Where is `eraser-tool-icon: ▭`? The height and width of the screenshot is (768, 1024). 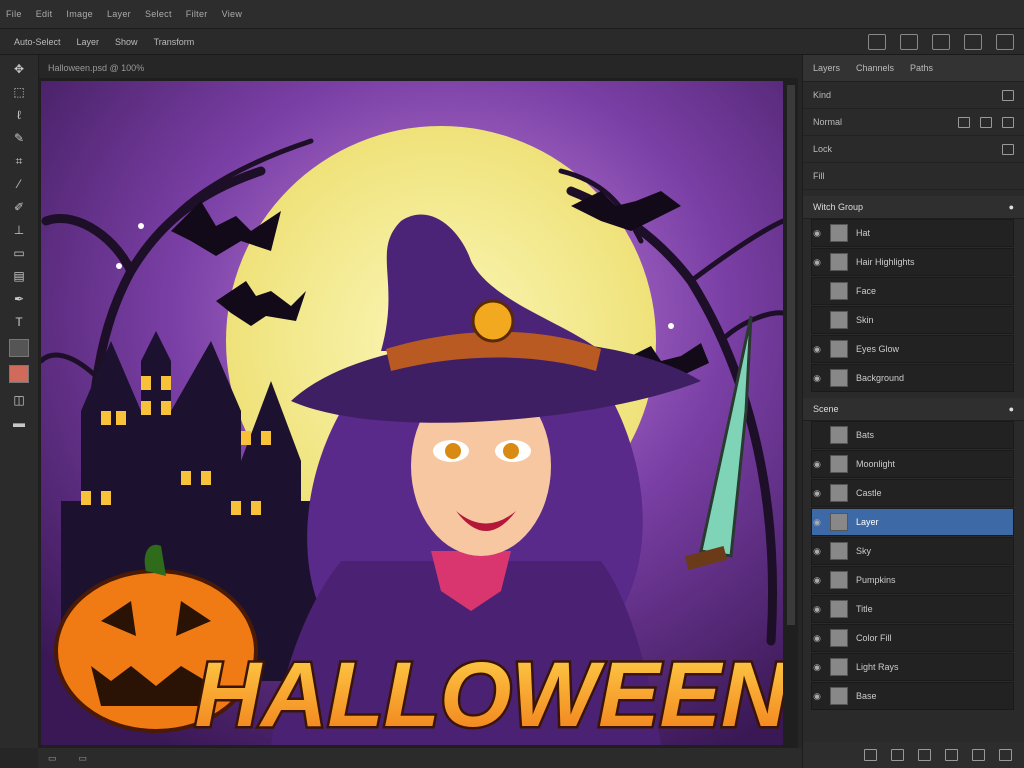 eraser-tool-icon: ▭ is located at coordinates (19, 253).